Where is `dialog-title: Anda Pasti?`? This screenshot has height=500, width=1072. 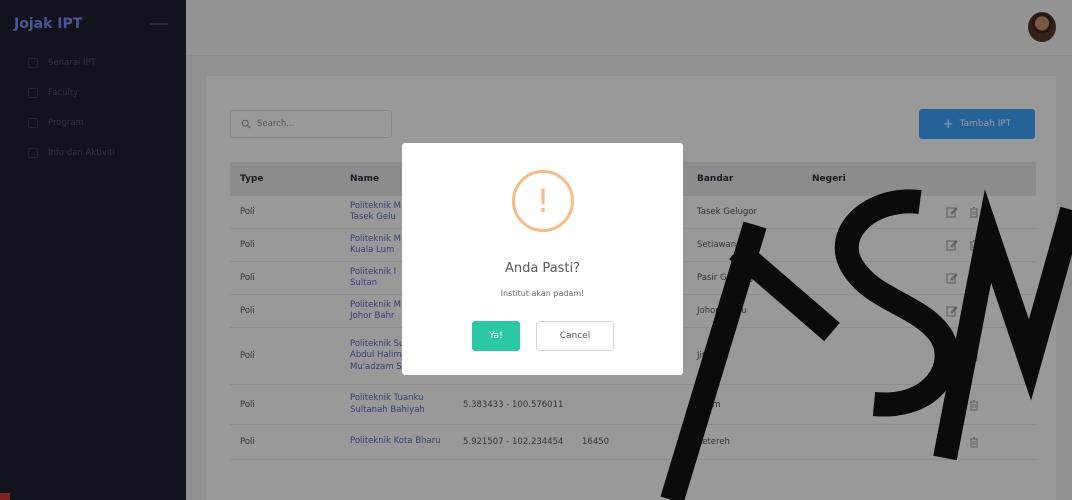 dialog-title: Anda Pasti? is located at coordinates (542, 268).